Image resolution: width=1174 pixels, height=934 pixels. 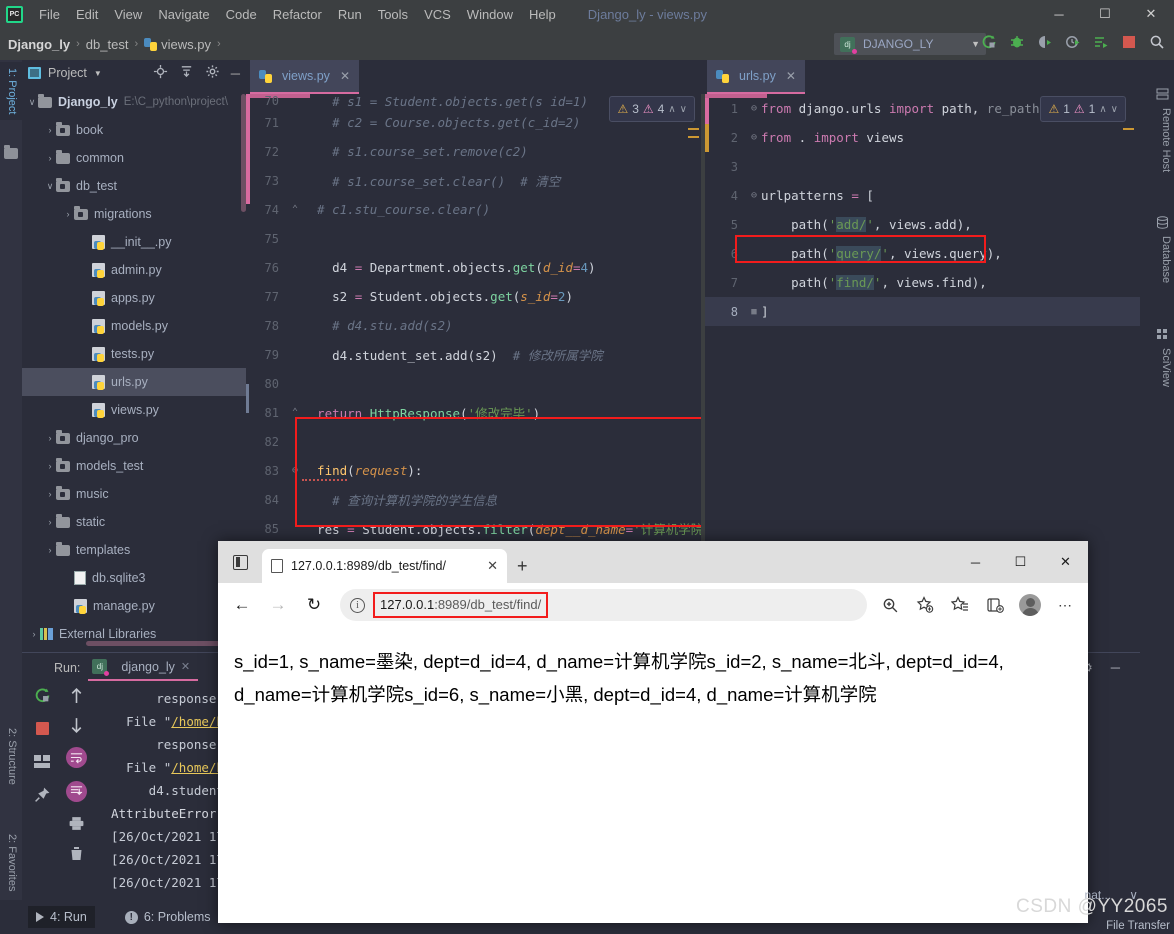 What do you see at coordinates (134, 606) in the screenshot?
I see `tree-row-manage-py: manage.py` at bounding box center [134, 606].